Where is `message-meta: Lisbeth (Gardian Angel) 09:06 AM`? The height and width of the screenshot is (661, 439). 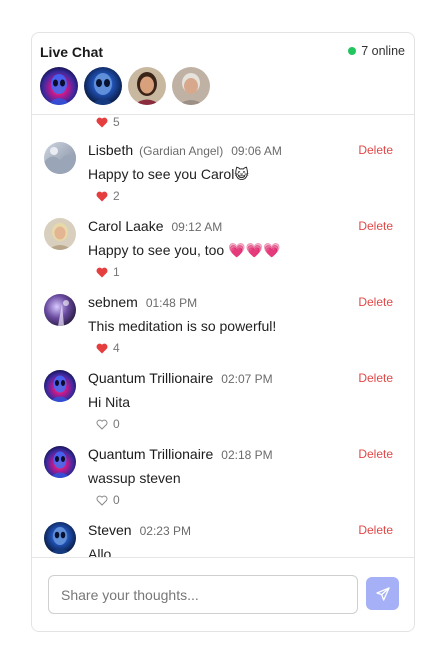 message-meta: Lisbeth (Gardian Angel) 09:06 AM is located at coordinates (185, 150).